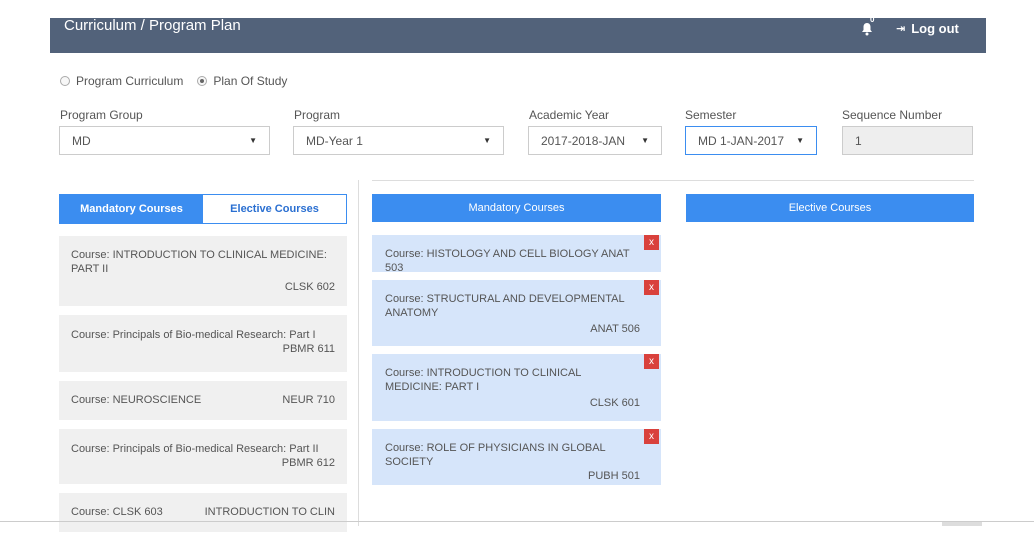 The image size is (1034, 541). I want to click on semester-value: MD 1-JAN-2017, so click(741, 140).